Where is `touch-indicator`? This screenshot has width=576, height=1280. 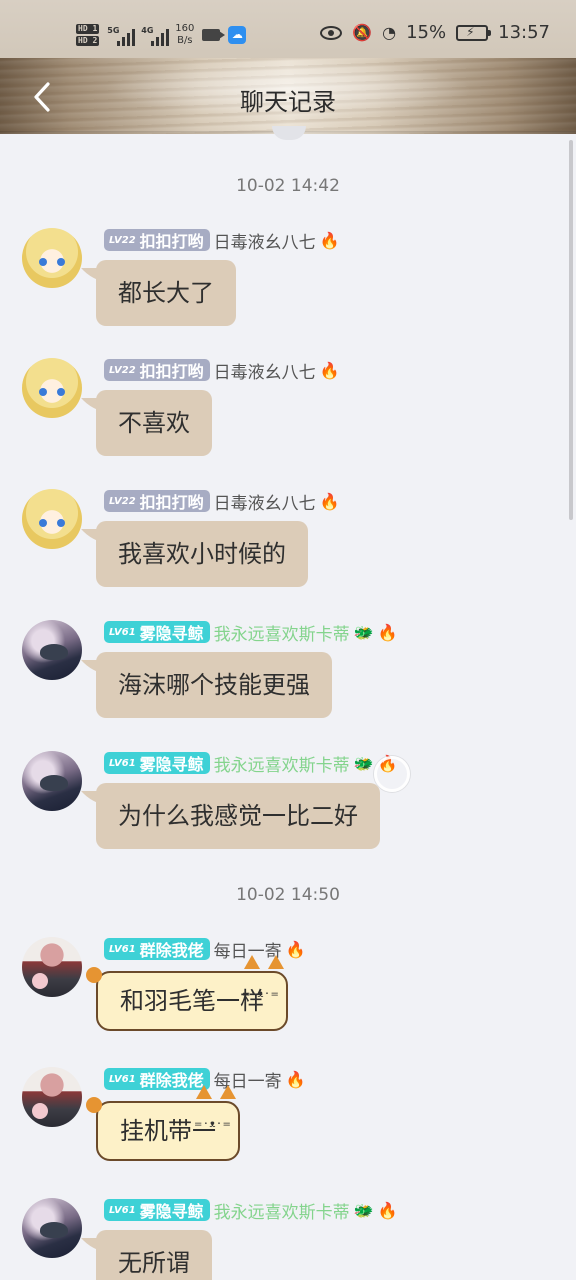
touch-indicator is located at coordinates (392, 774).